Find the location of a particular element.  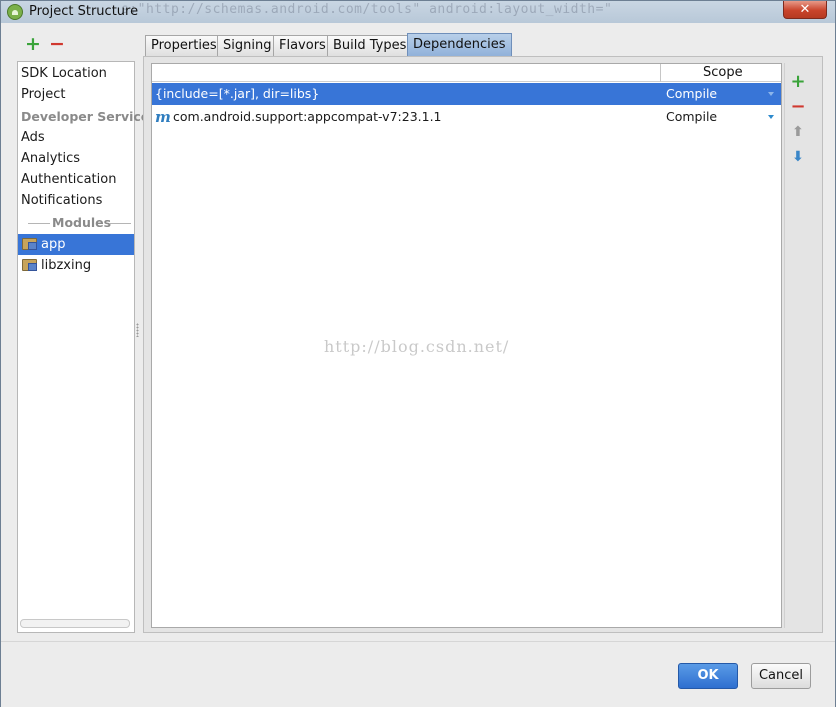

tab-dependencies: Dependencies is located at coordinates (459, 45).